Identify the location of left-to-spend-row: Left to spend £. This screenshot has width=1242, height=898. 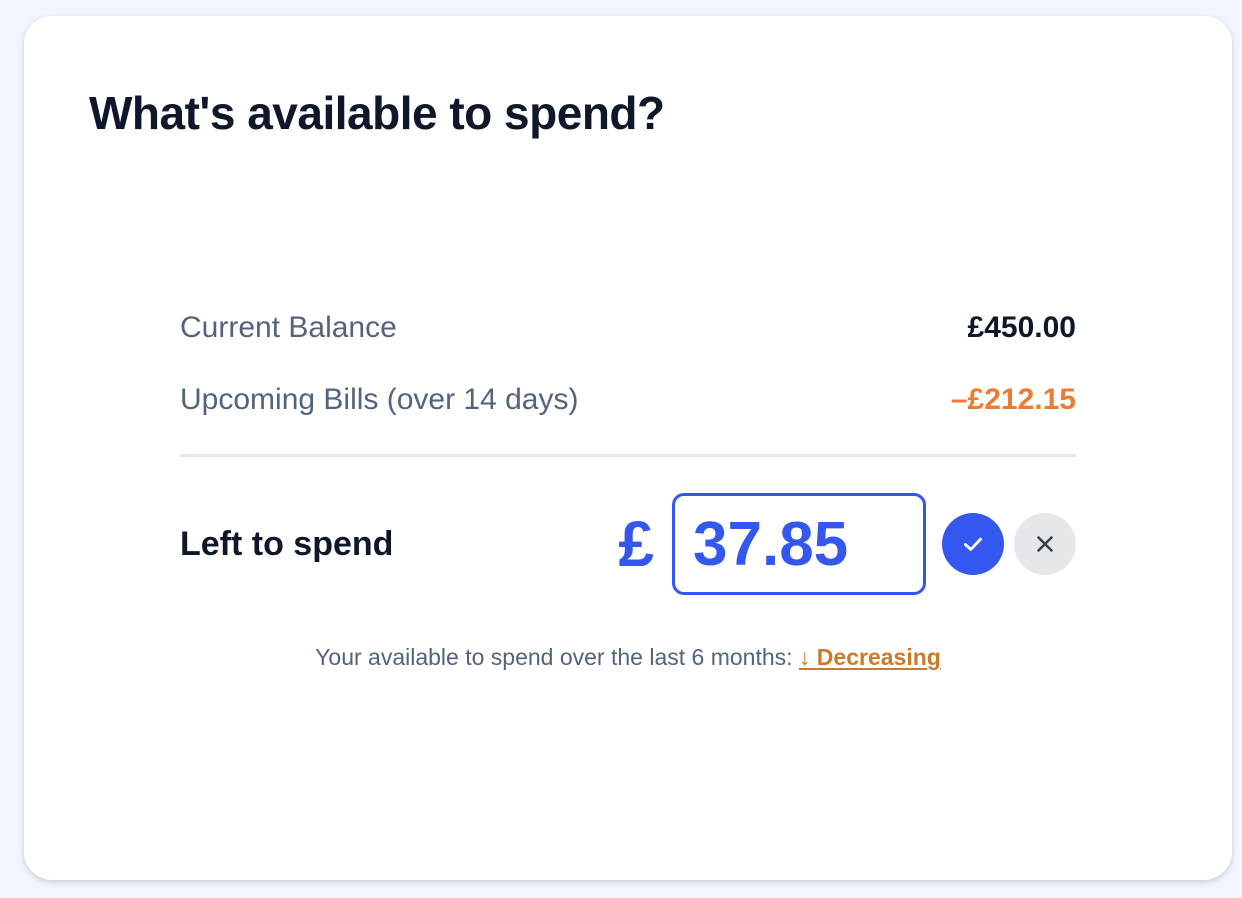
(628, 544).